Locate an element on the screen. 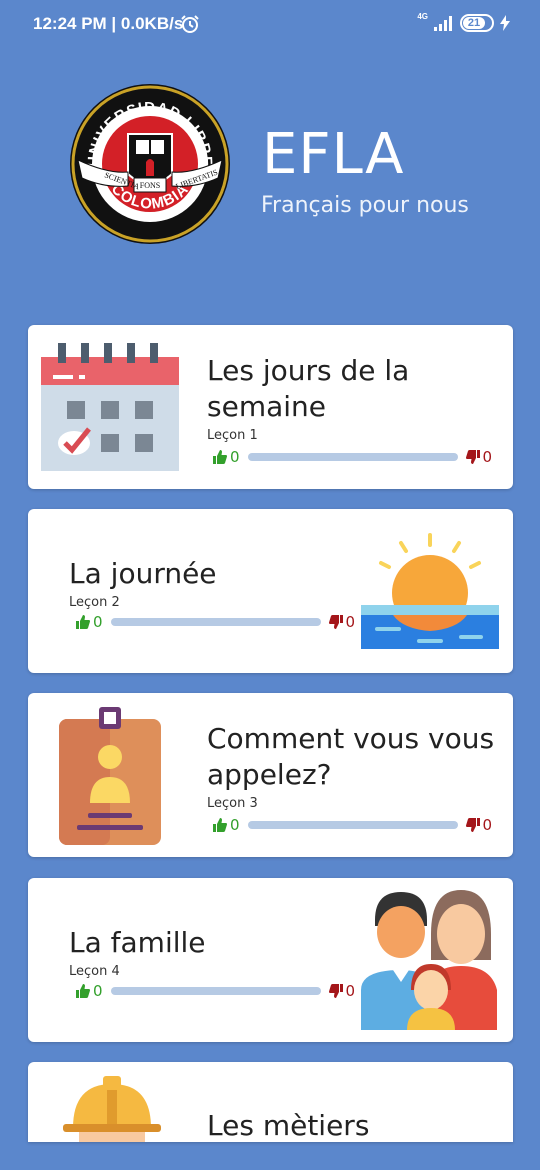 This screenshot has height=1170, width=540. status-bar: 12:24 PM | 0.0KB/s 4G 21 is located at coordinates (270, 25).